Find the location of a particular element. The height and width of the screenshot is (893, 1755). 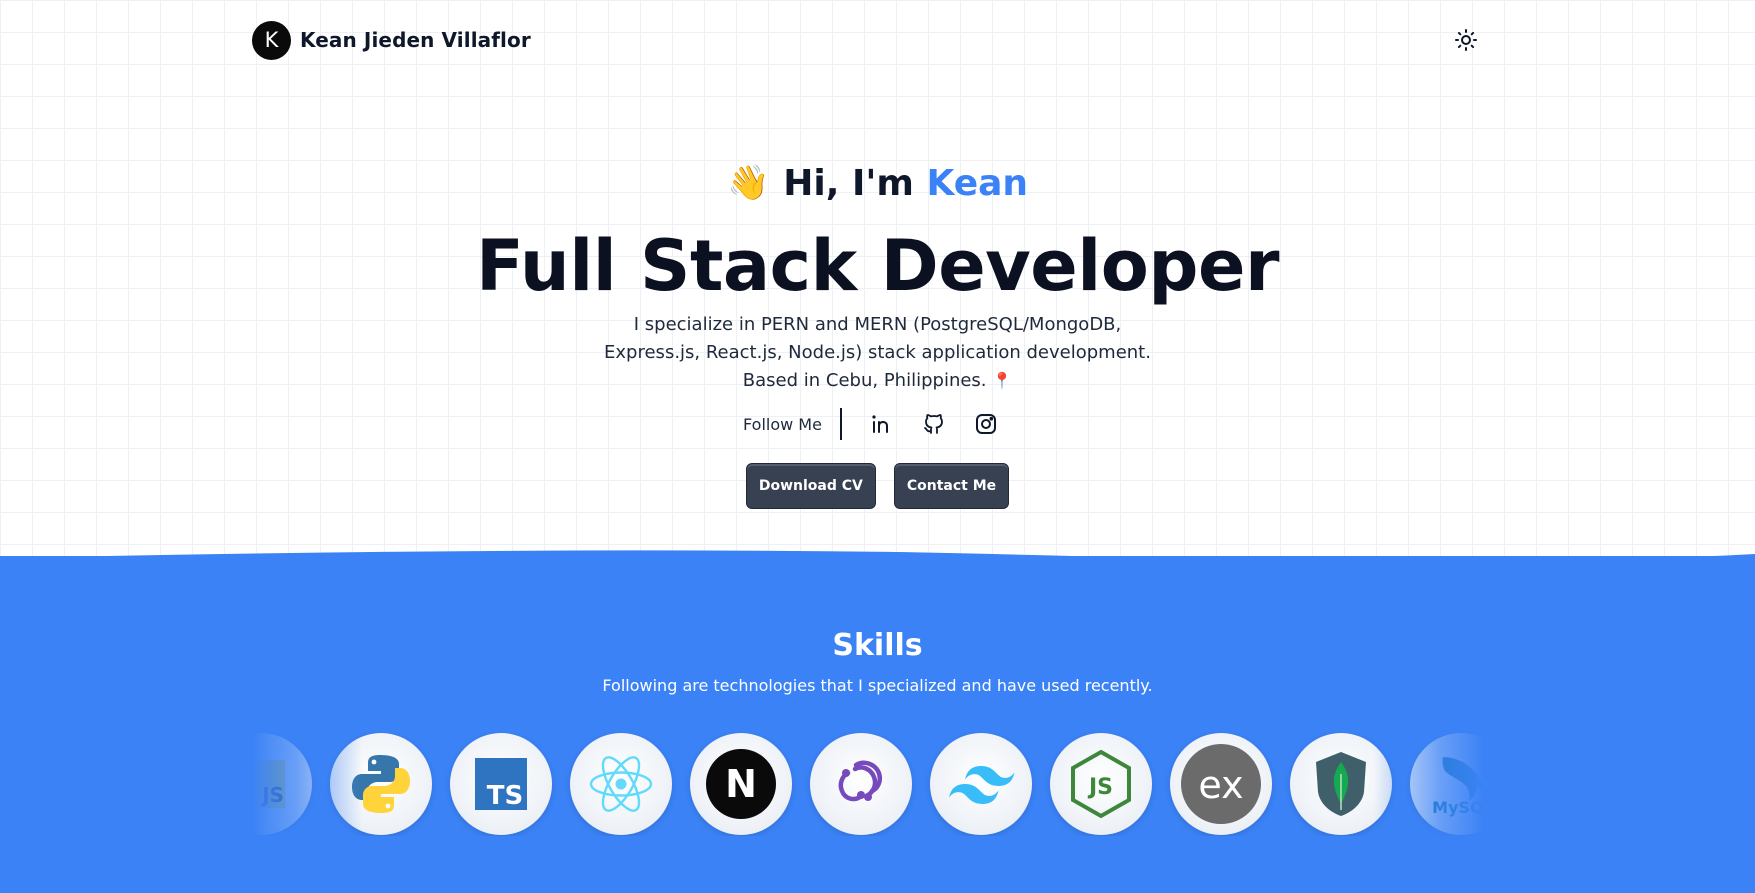

wave-emoji: 👋 is located at coordinates (748, 183).